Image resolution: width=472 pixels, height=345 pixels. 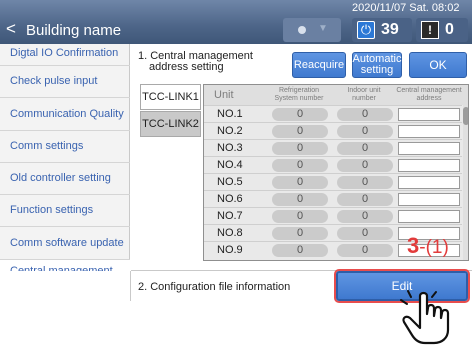 I want to click on row-unit-label: NO.1, so click(x=230, y=114).